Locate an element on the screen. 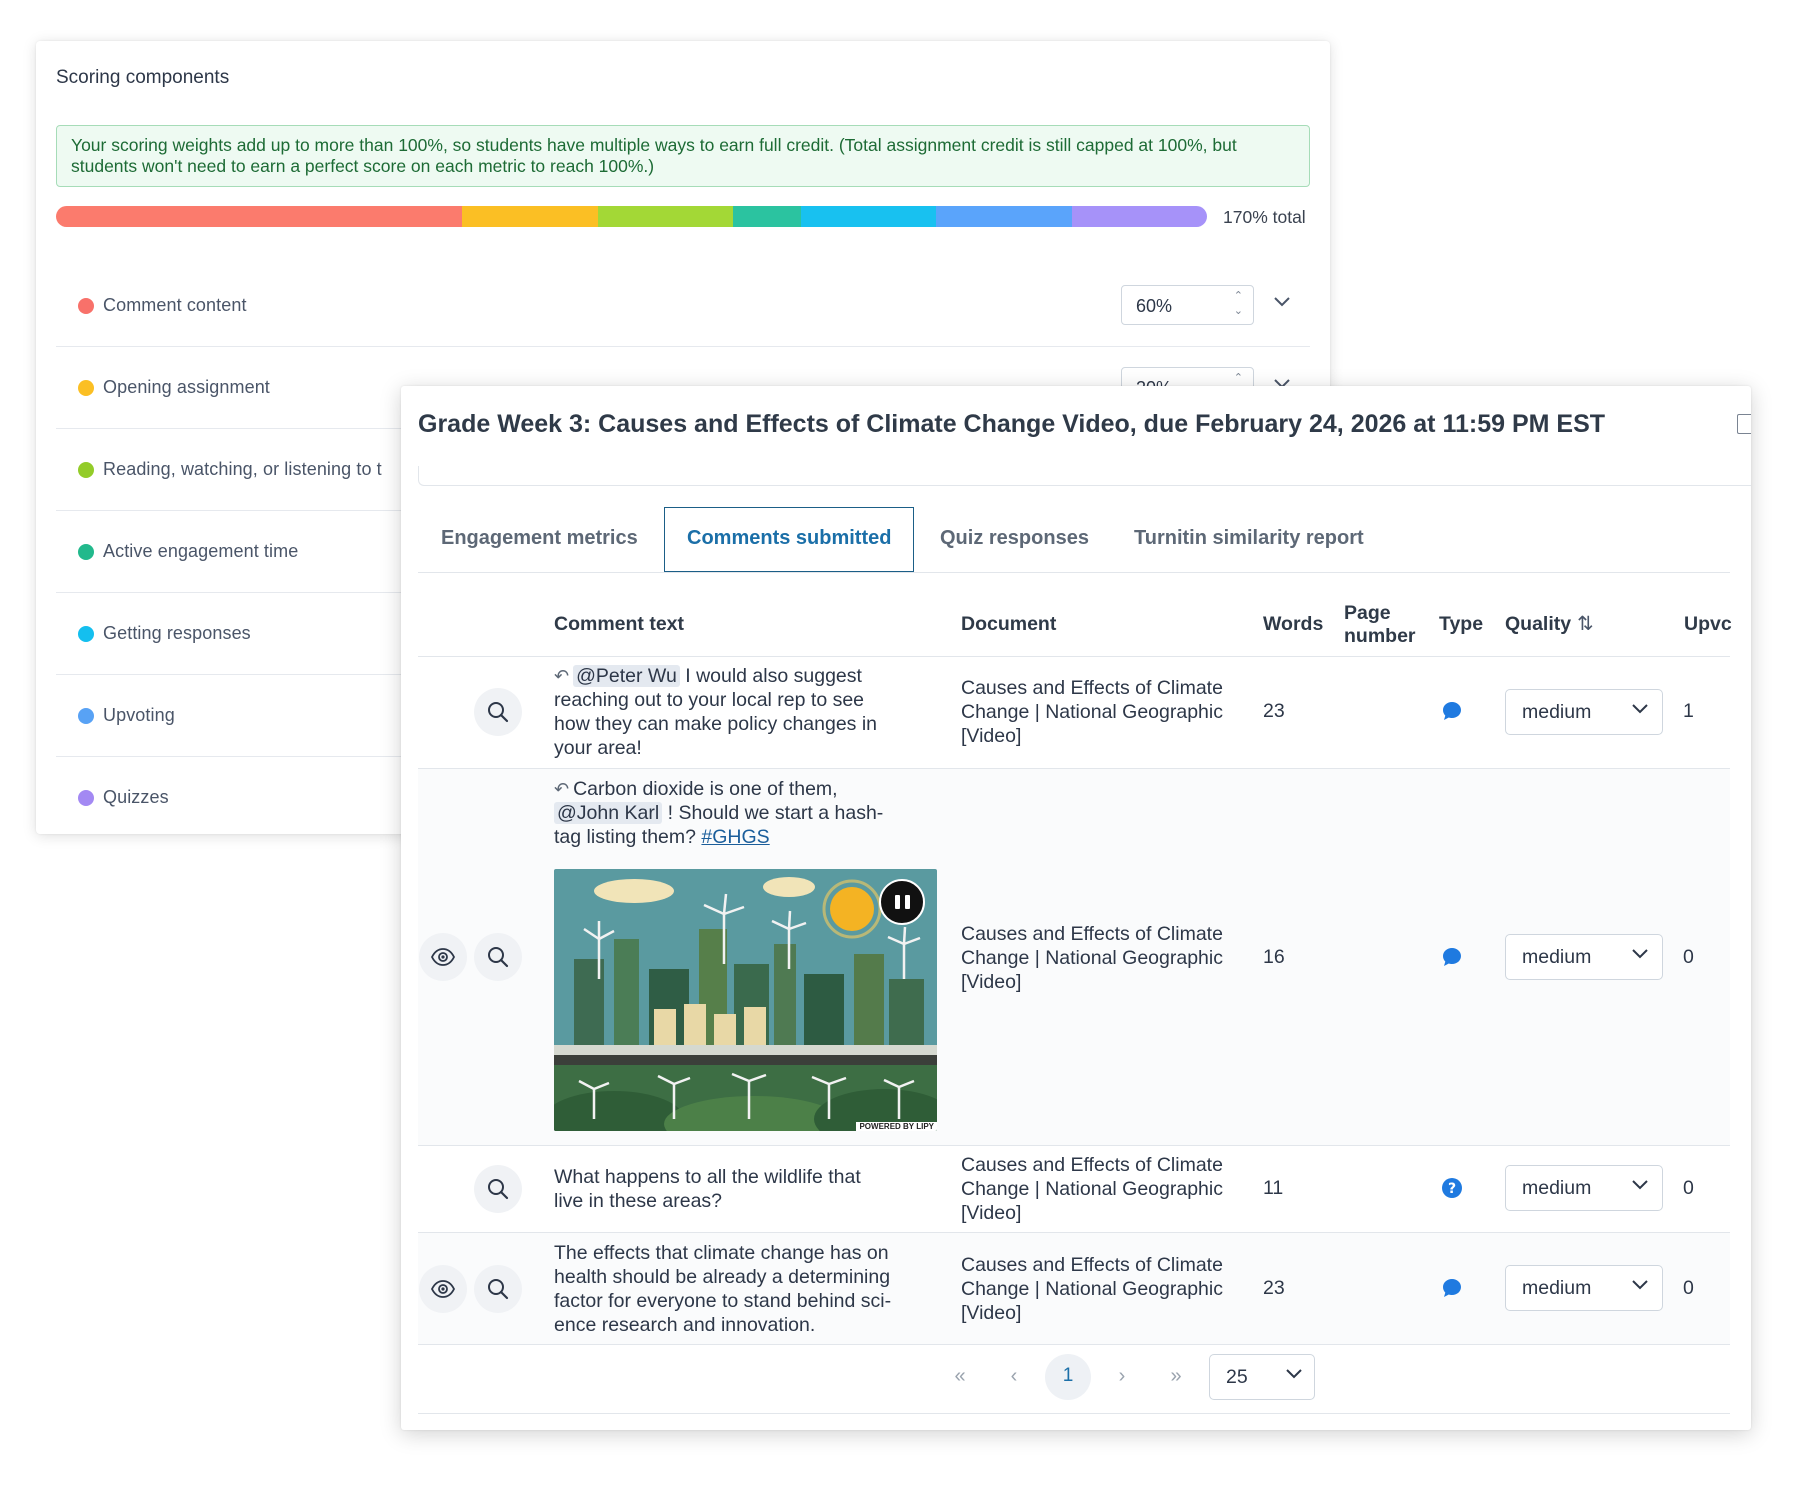 Image resolution: width=1800 pixels, height=1500 pixels. column-header-page-number: Page number is located at coordinates (1380, 625).